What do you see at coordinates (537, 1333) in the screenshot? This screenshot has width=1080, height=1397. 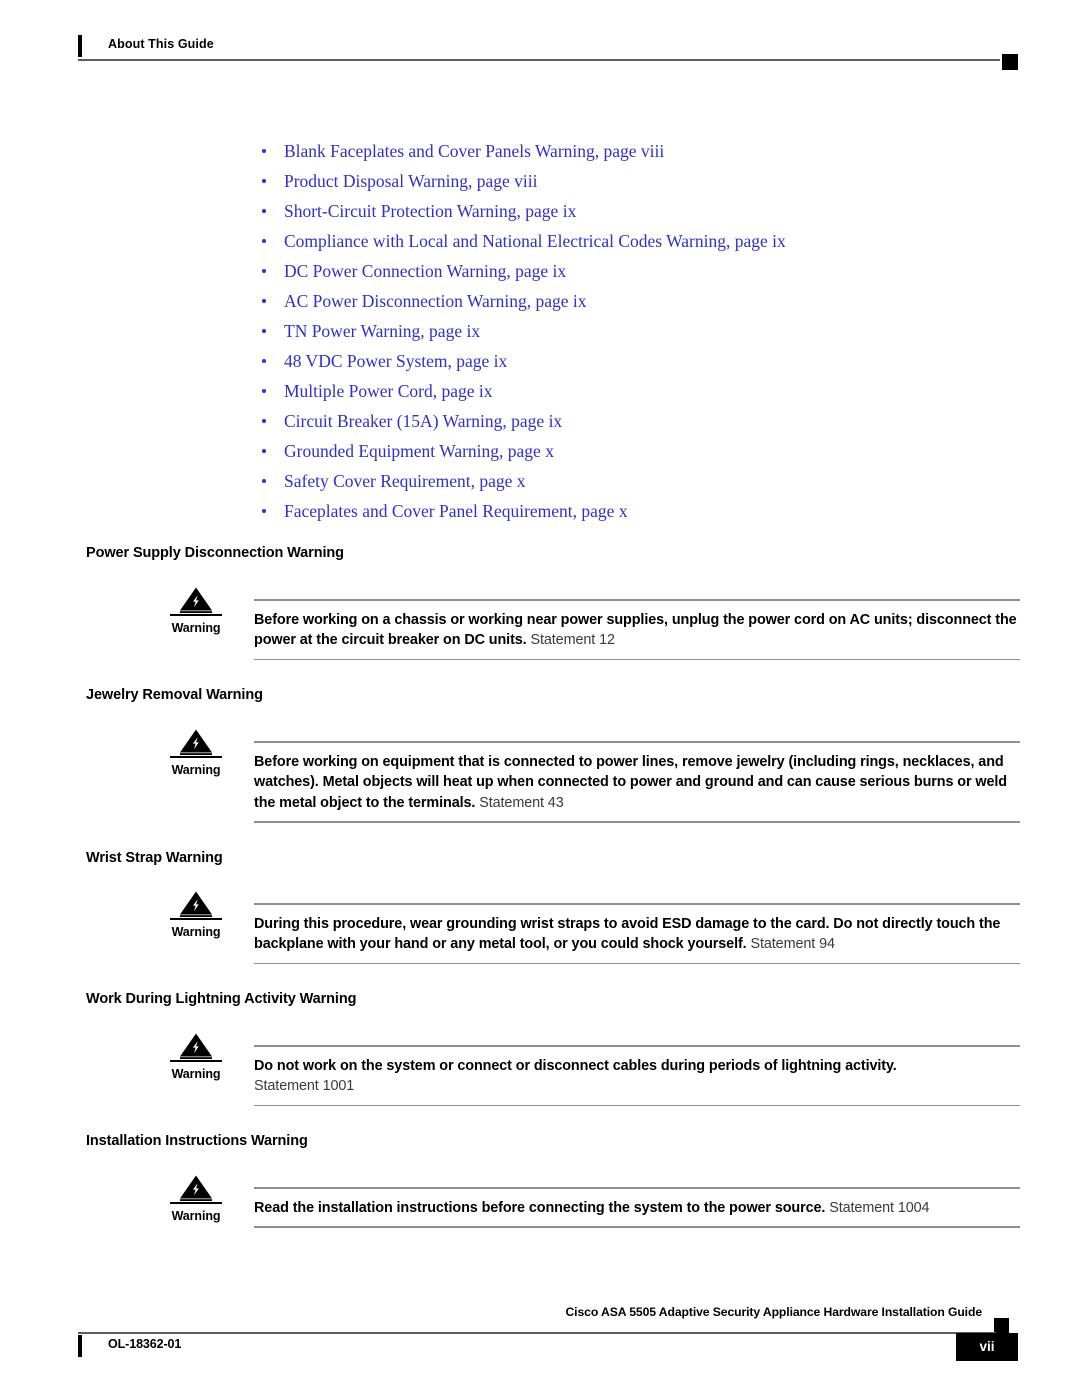 I see `footer-rule` at bounding box center [537, 1333].